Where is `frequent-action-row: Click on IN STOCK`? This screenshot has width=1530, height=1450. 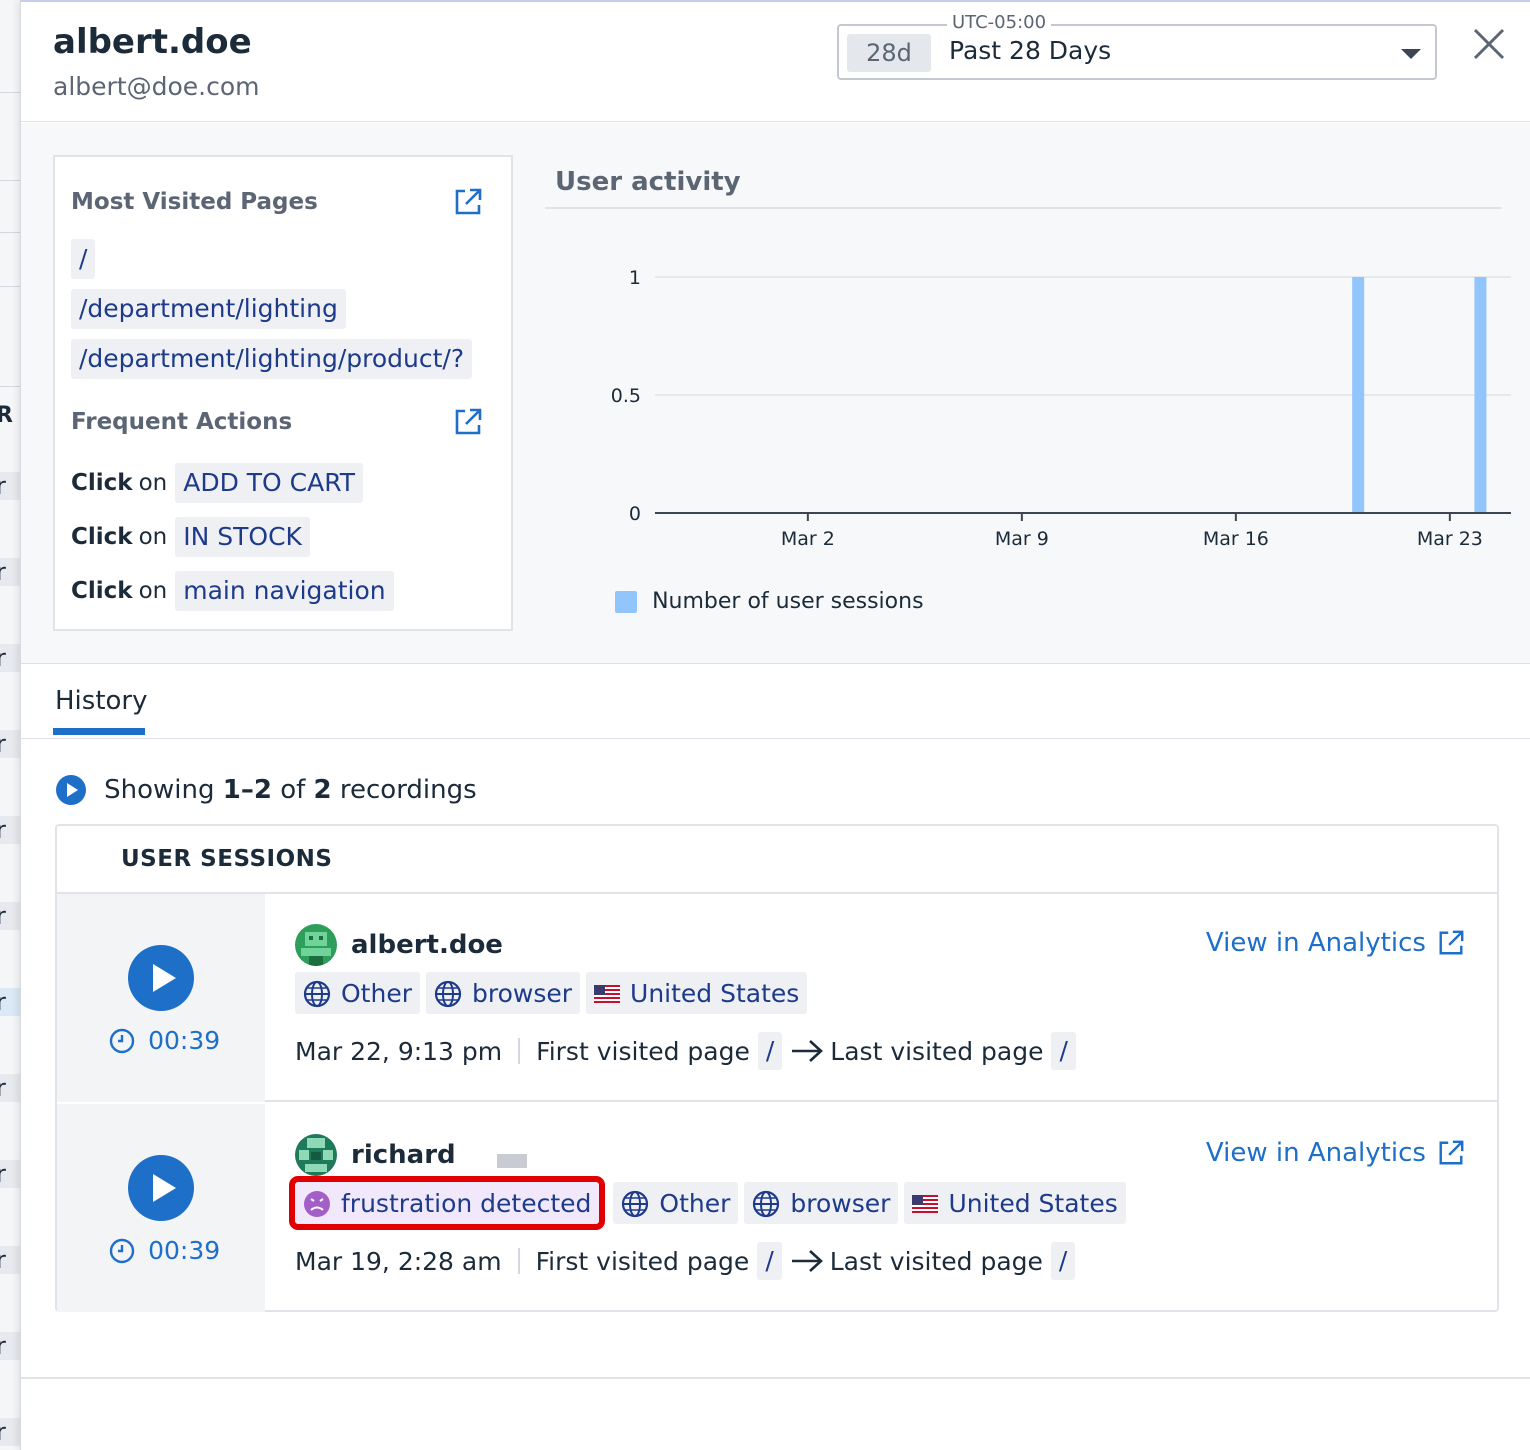 frequent-action-row: Click on IN STOCK is located at coordinates (190, 537).